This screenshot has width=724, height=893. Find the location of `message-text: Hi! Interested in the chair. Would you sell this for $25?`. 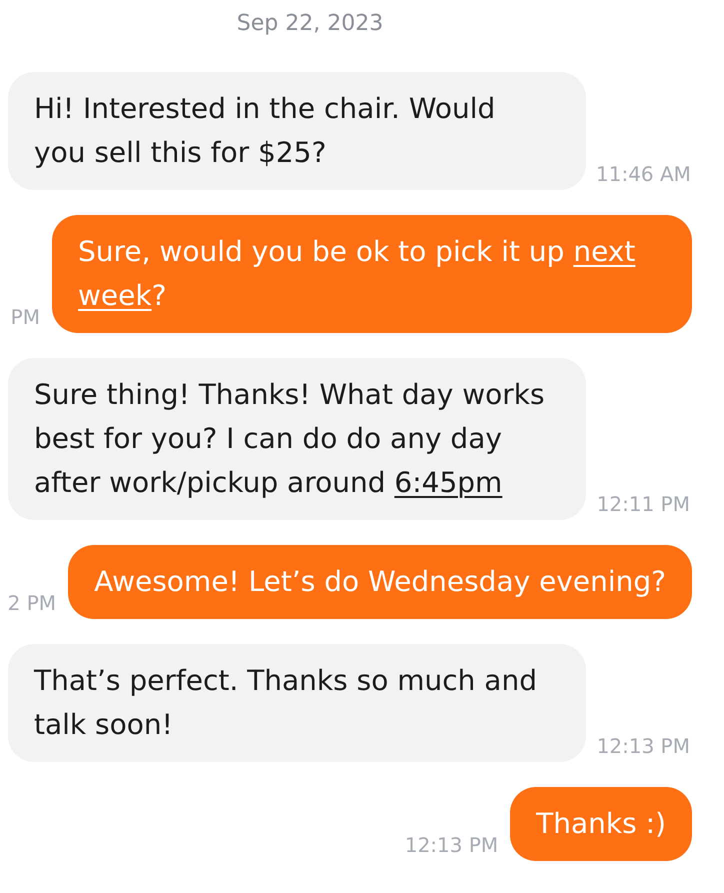

message-text: Hi! Interested in the chair. Would you sell this for $25? is located at coordinates (265, 131).